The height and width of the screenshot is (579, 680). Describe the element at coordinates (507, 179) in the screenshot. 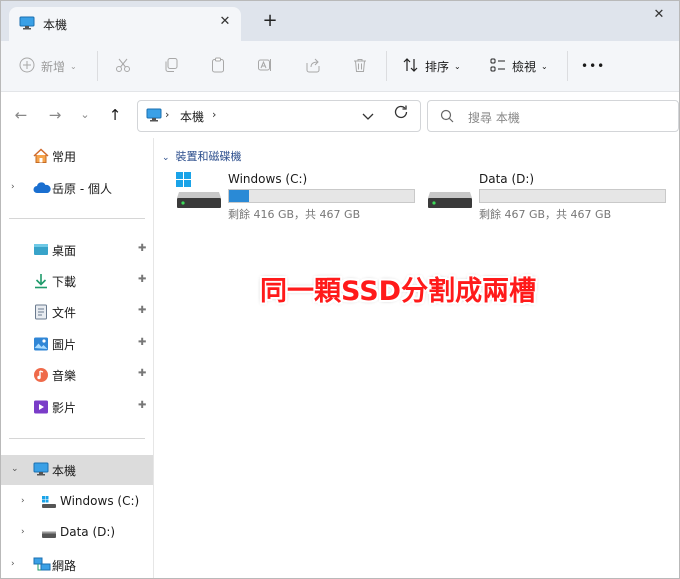

I see `drive-name: Data (D:)` at that location.